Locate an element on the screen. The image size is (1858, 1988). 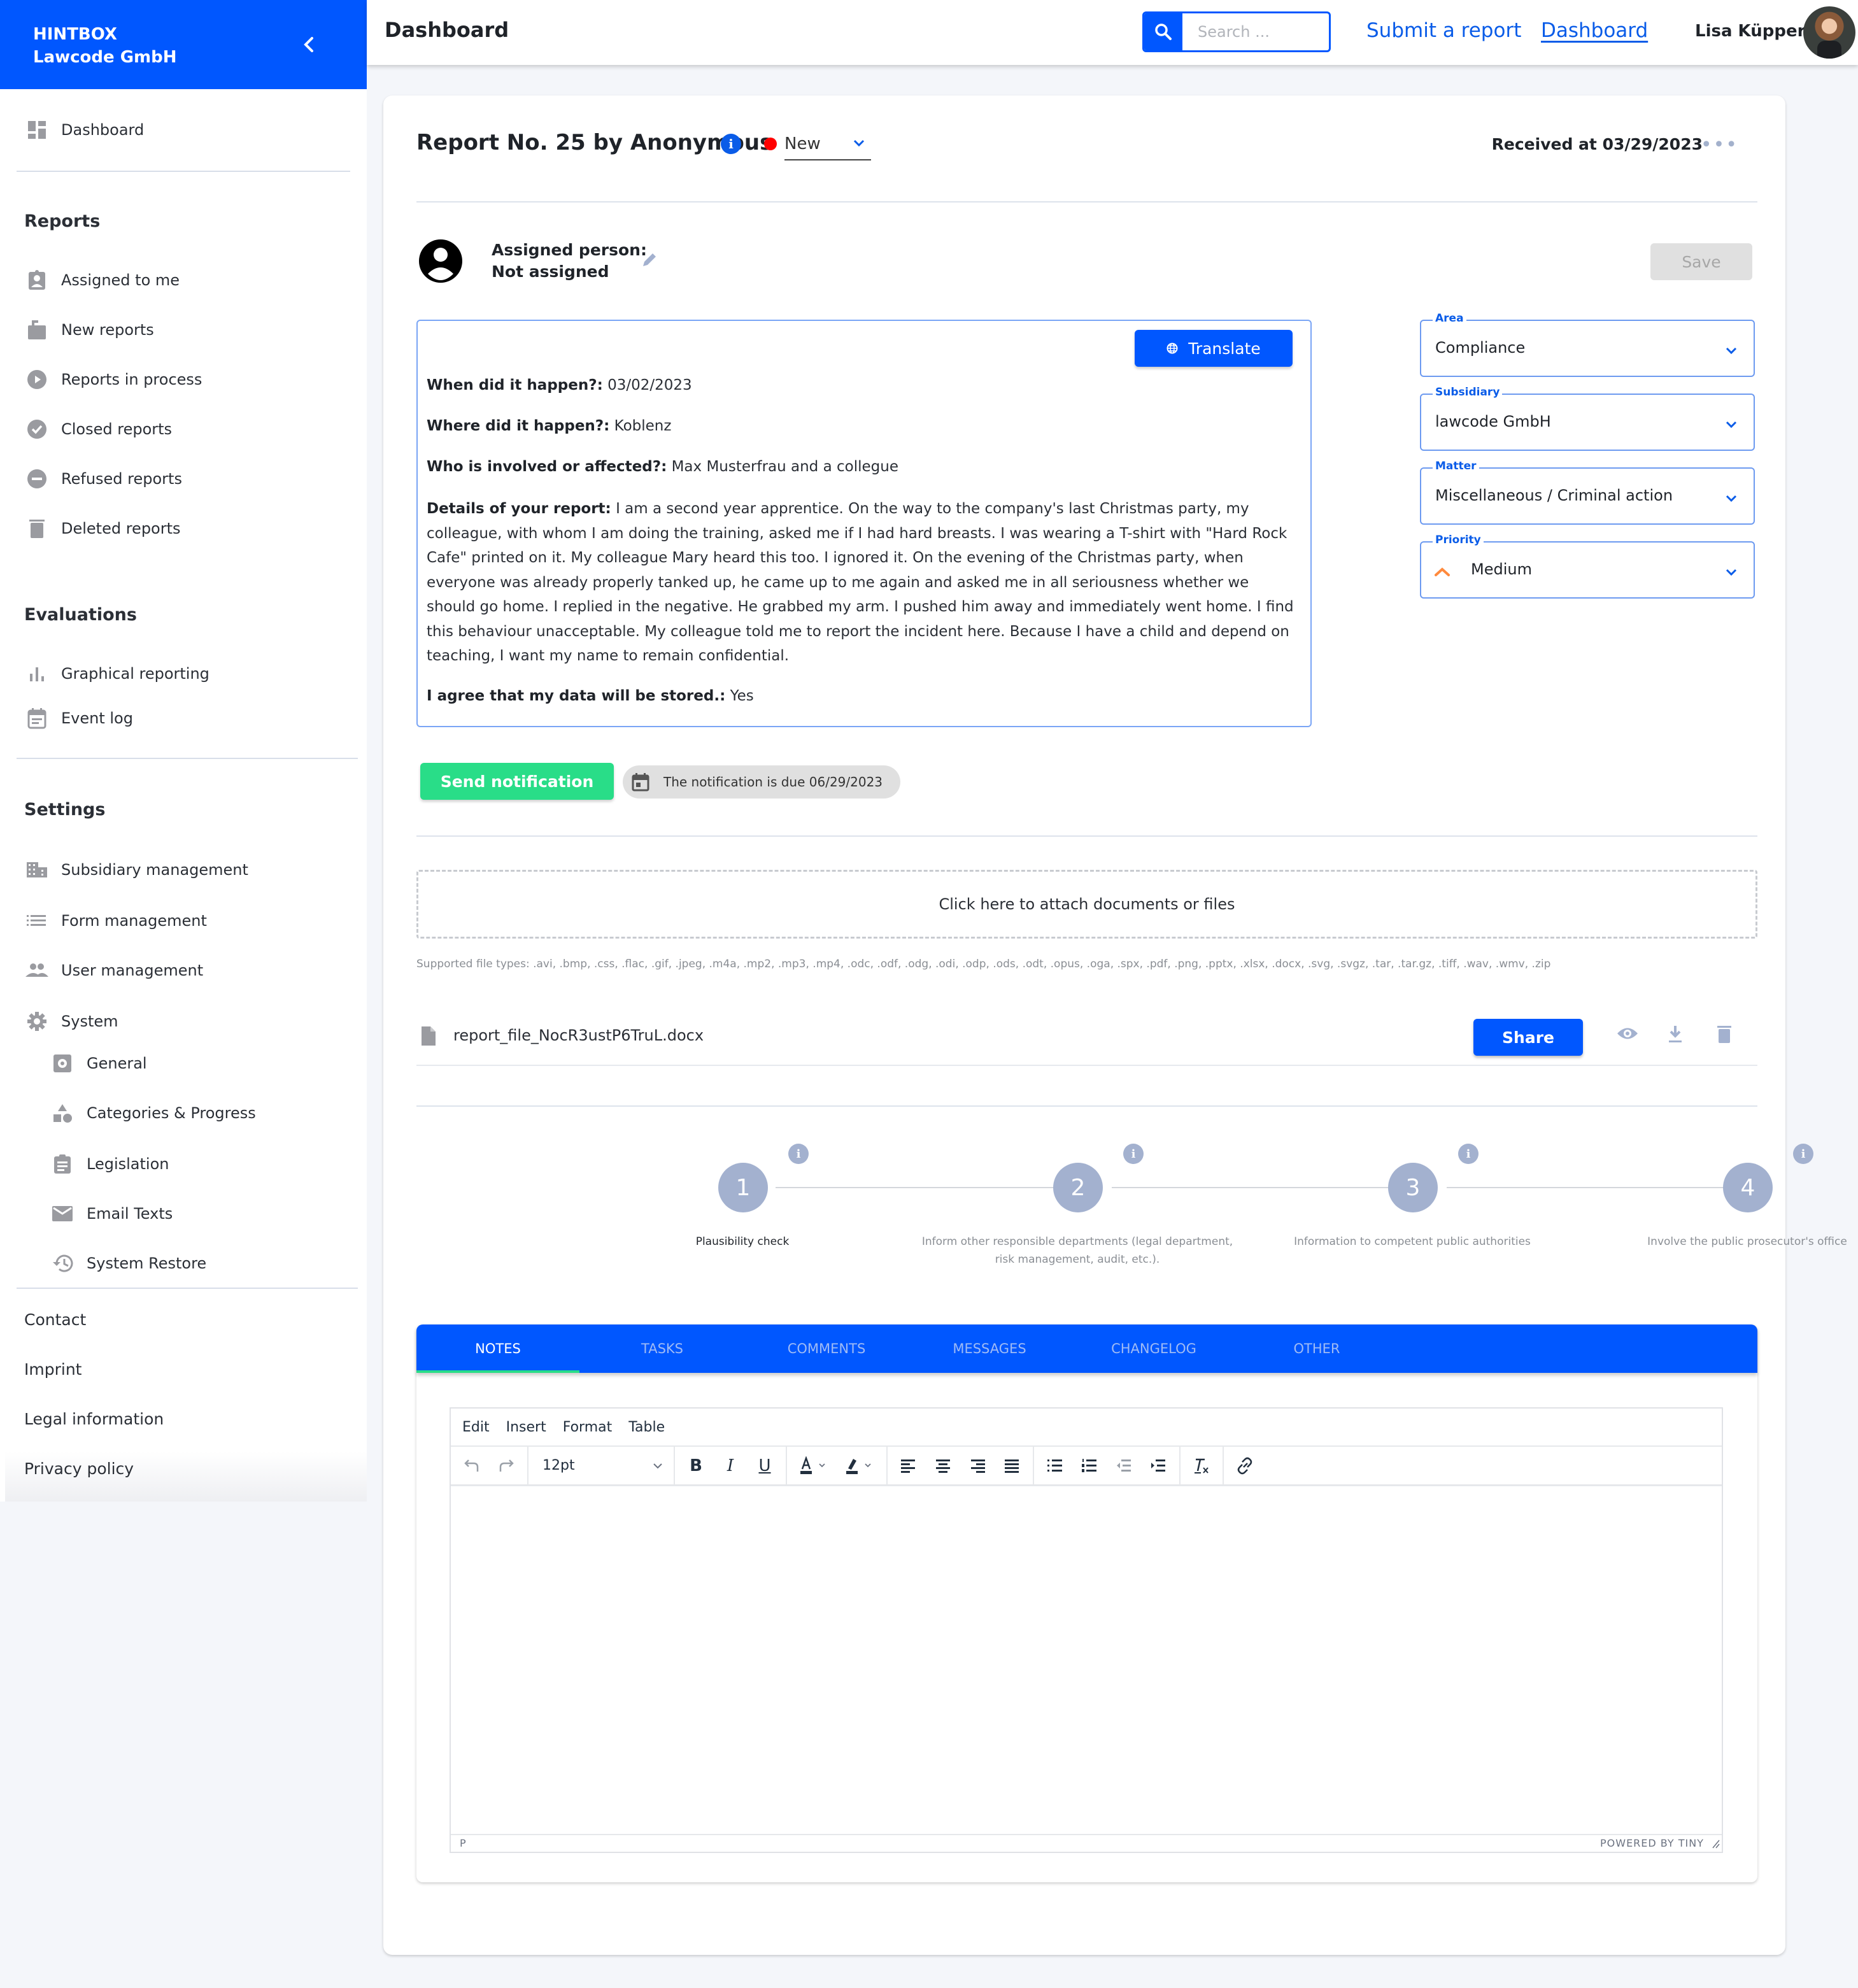
redo-button is located at coordinates (506, 1466).